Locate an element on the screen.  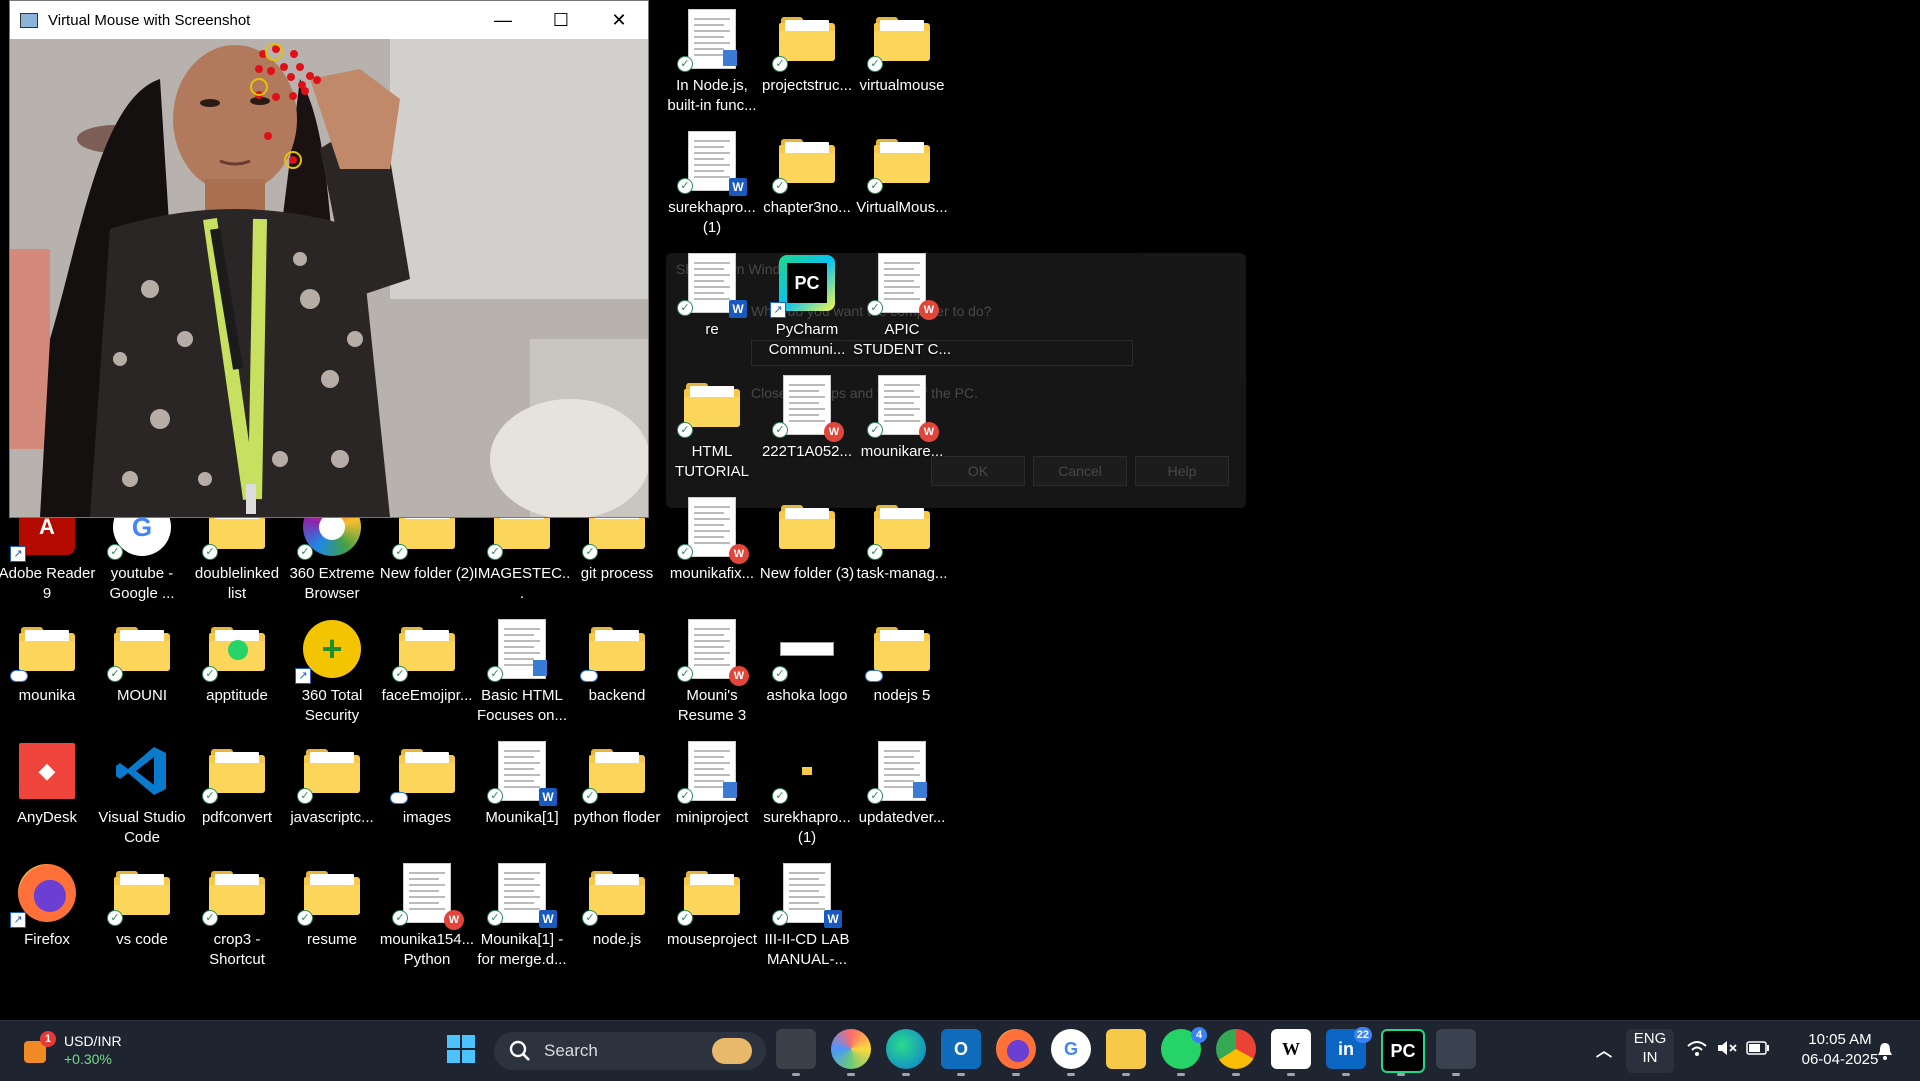
desktop-icon-nodejs-5: nodejs 5 is located at coordinates (902, 672).